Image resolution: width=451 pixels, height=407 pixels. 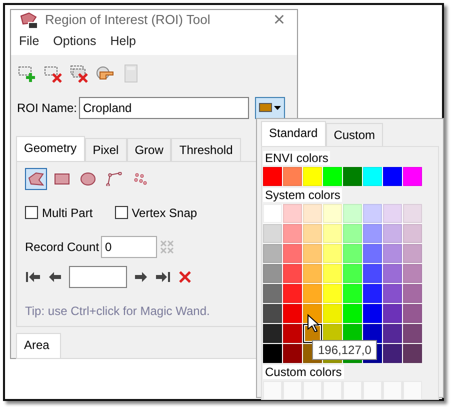 I want to click on window-title: Region of Interest (ROI) Tool, so click(x=127, y=20).